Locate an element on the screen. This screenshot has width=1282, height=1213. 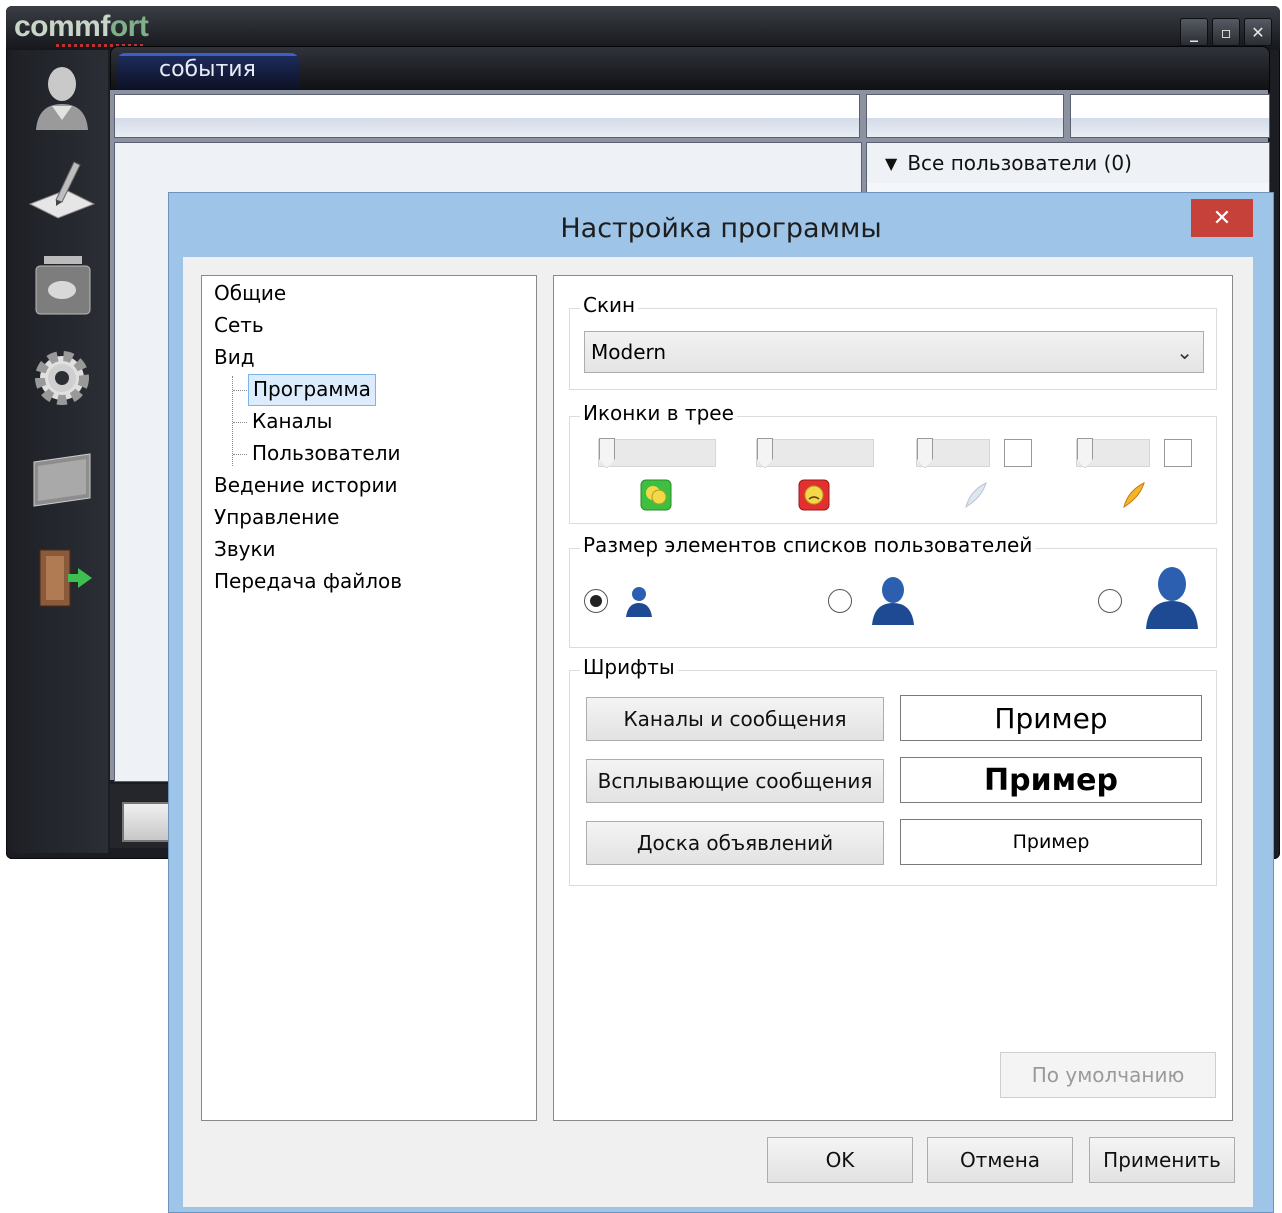
tray-slider-message is located at coordinates (953, 453).